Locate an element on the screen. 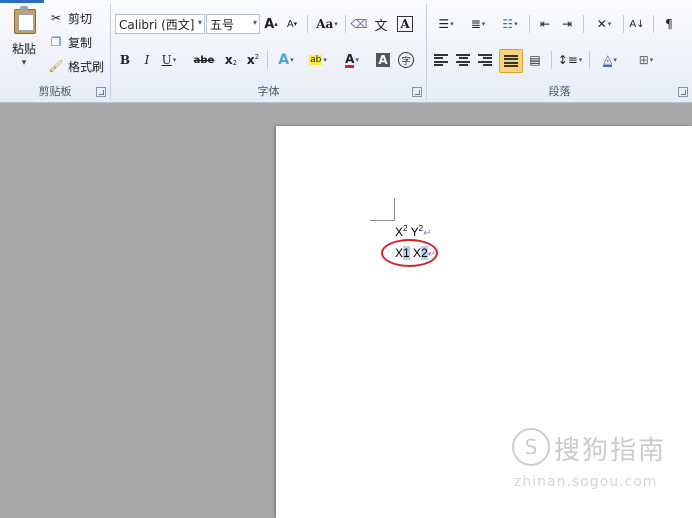 This screenshot has height=518, width=692. paint-bucket-icon: ◬ is located at coordinates (608, 59).